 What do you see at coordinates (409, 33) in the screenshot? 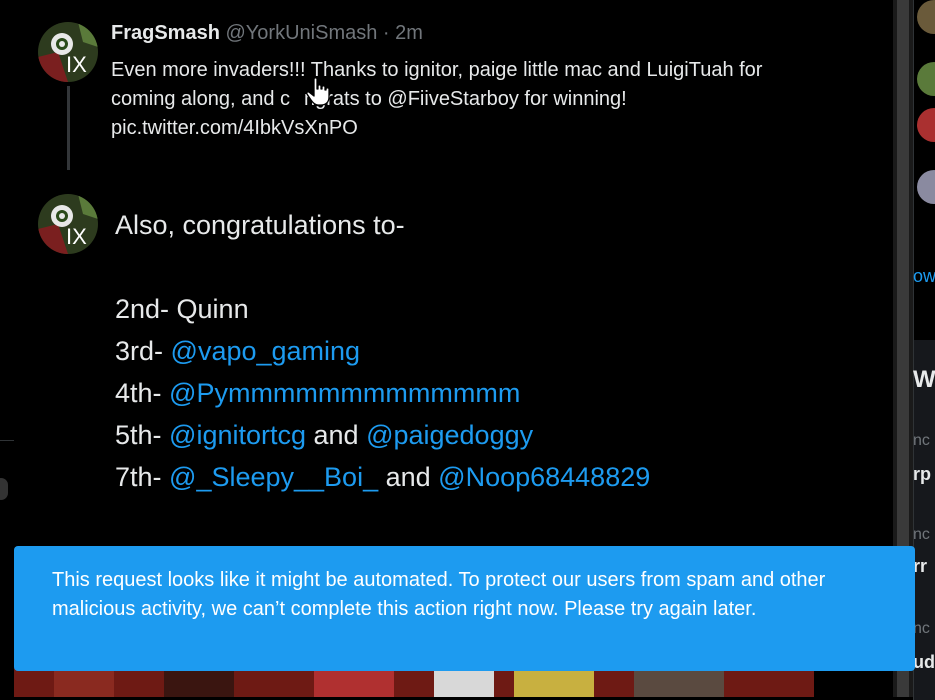
I see `timestamp: 2m` at bounding box center [409, 33].